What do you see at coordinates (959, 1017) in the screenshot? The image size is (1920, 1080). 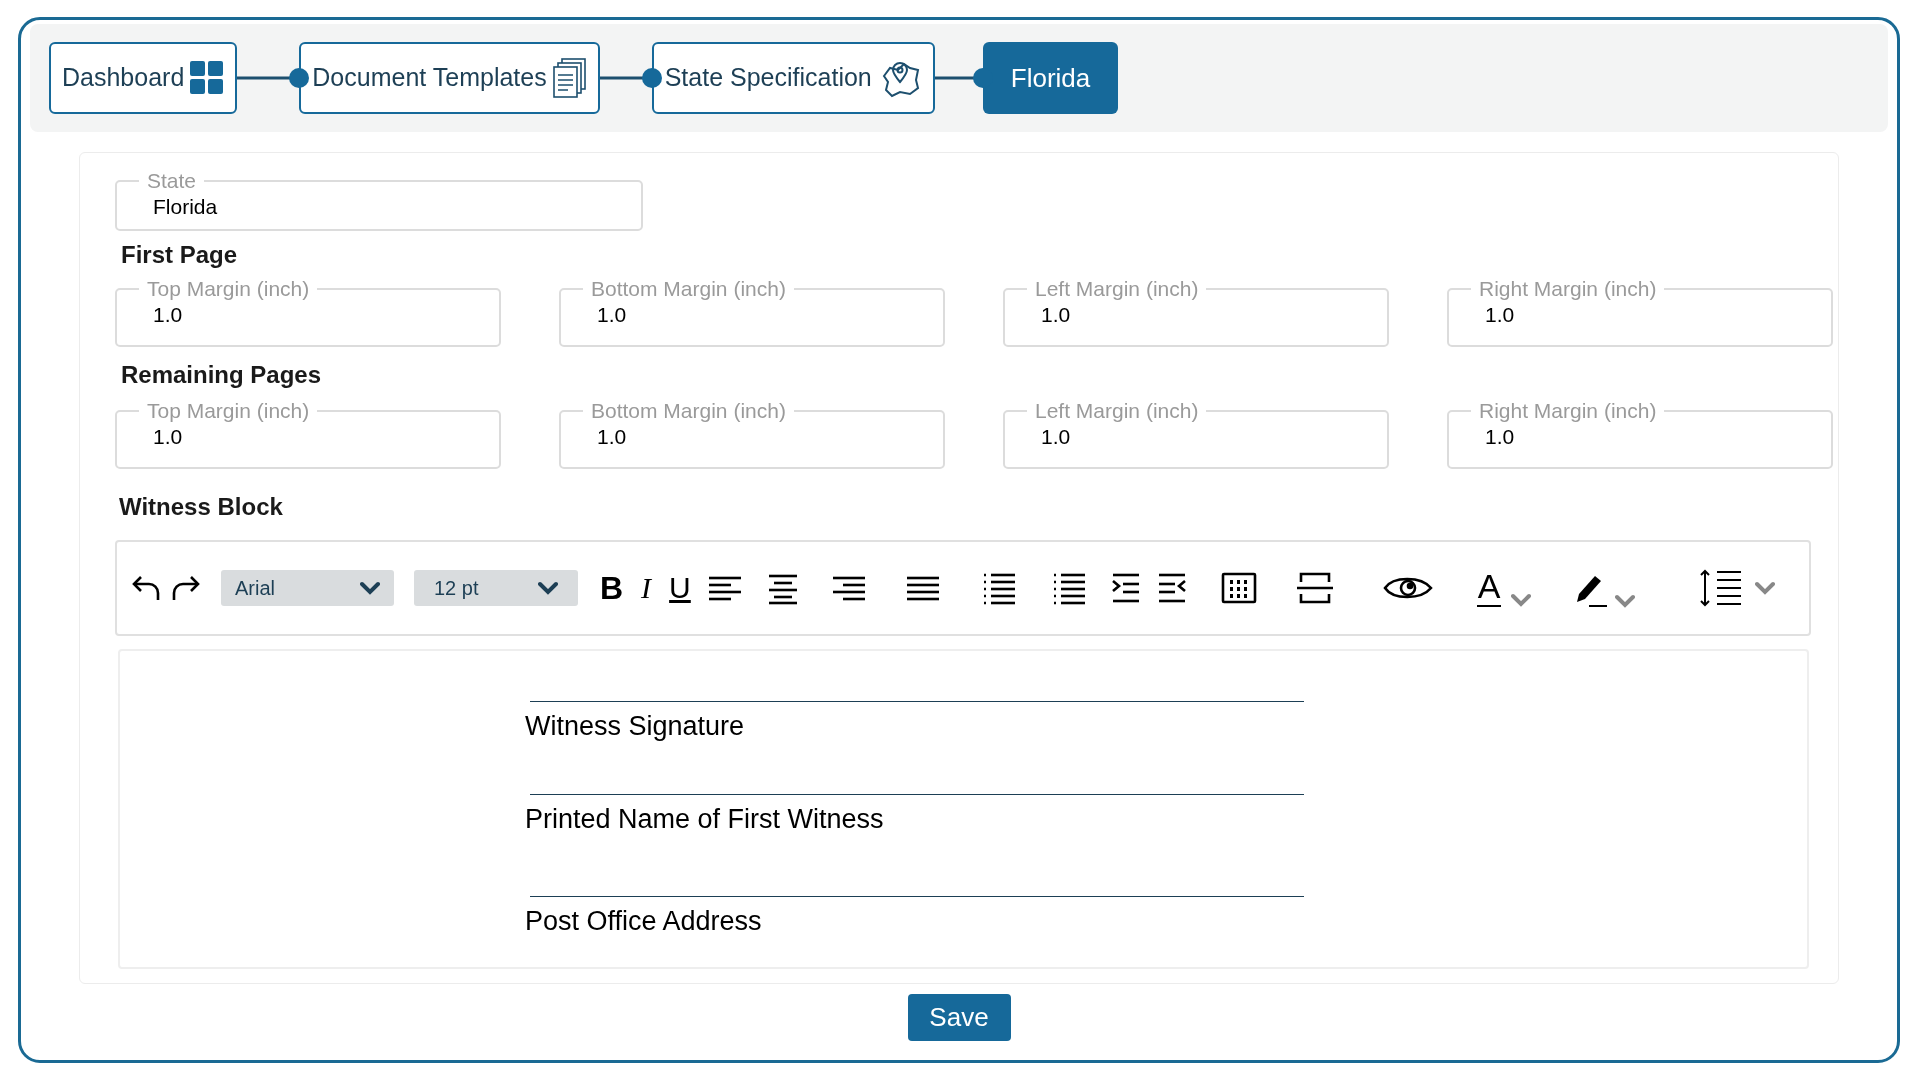 I see `save-button: Save` at bounding box center [959, 1017].